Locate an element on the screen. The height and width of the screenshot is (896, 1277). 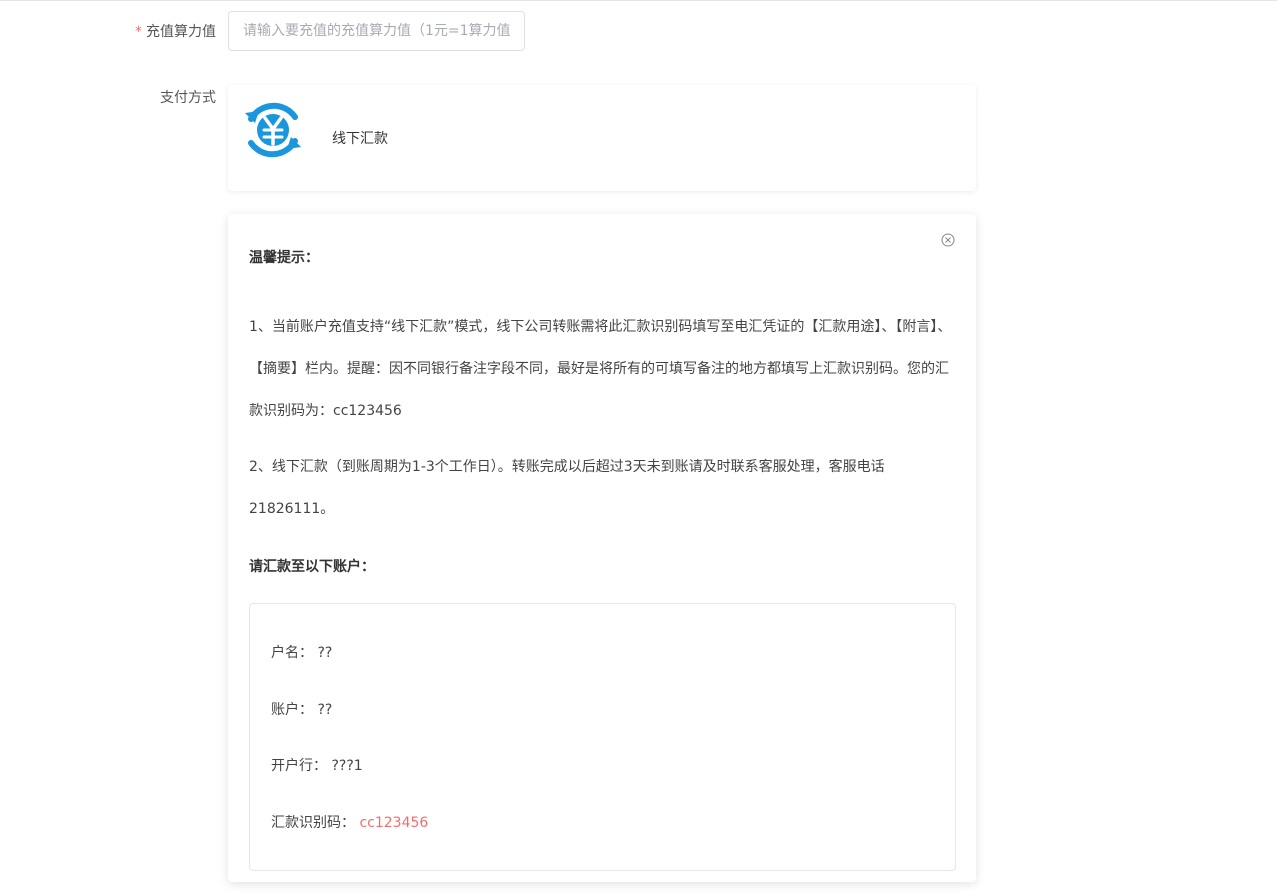
account-bank-row: 开户行： ???1 is located at coordinates (317, 765).